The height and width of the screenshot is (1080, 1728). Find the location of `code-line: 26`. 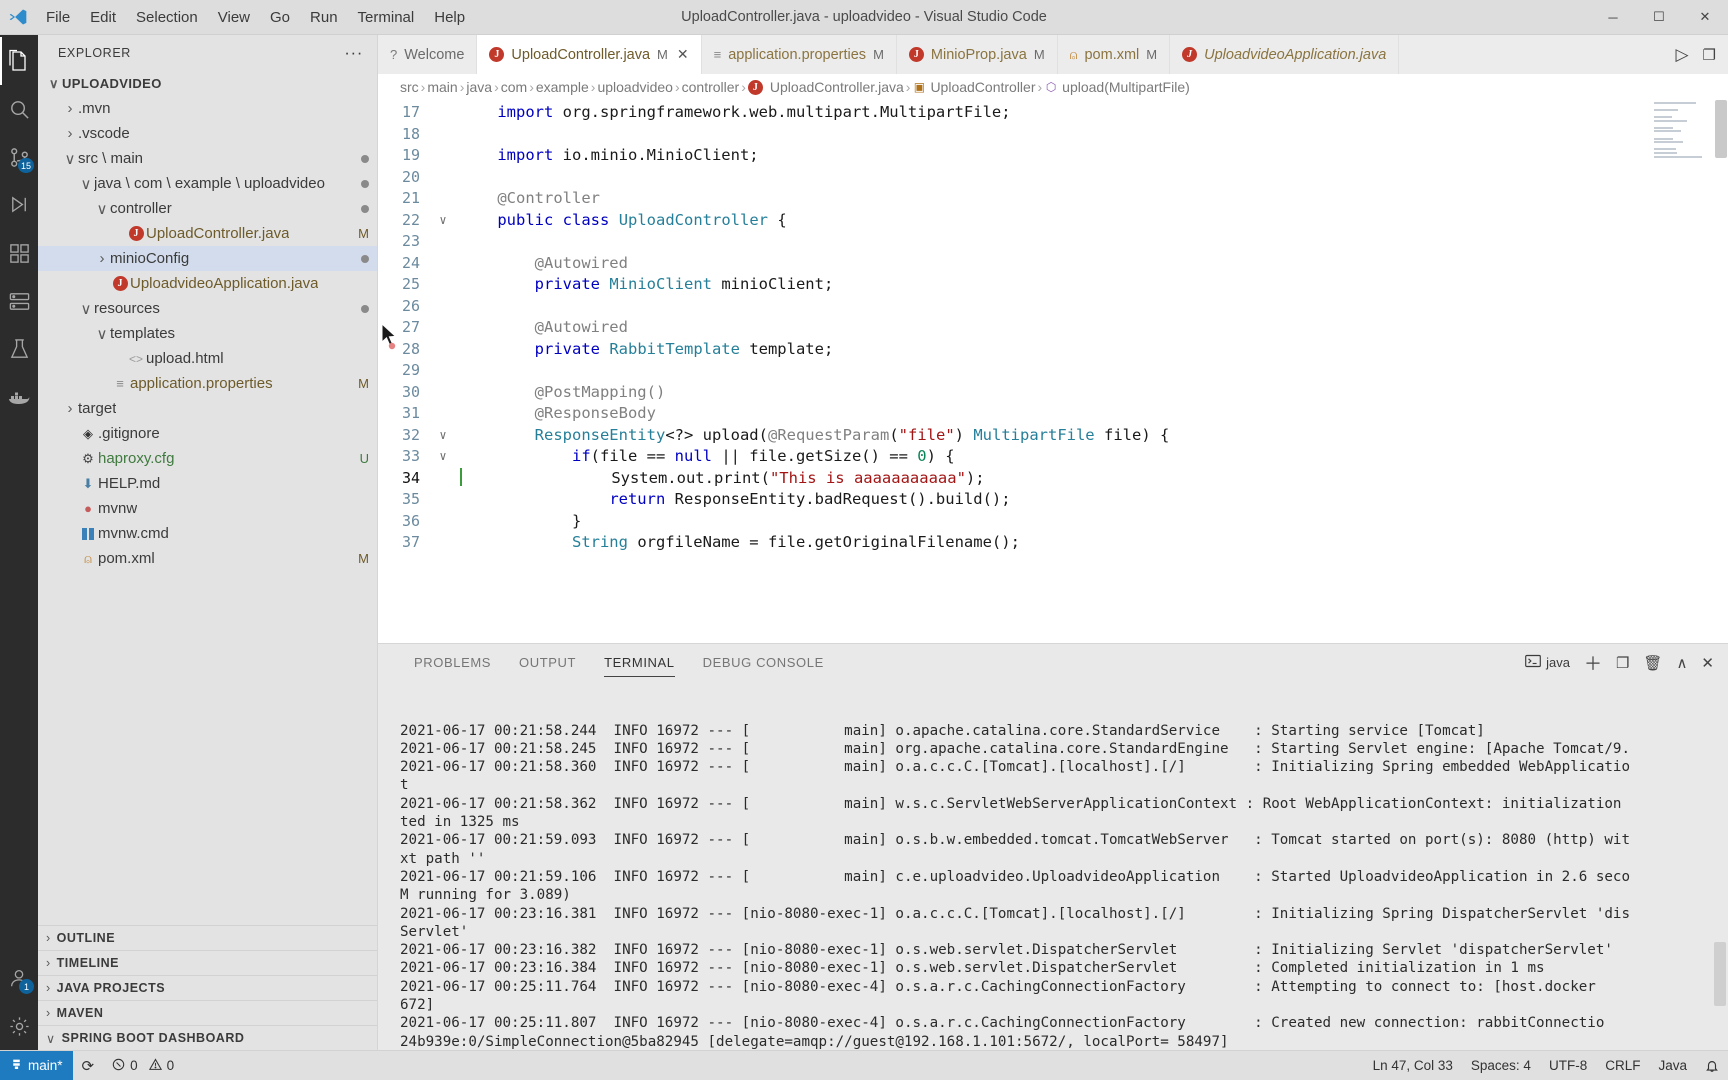

code-line: 26 is located at coordinates (1053, 307).